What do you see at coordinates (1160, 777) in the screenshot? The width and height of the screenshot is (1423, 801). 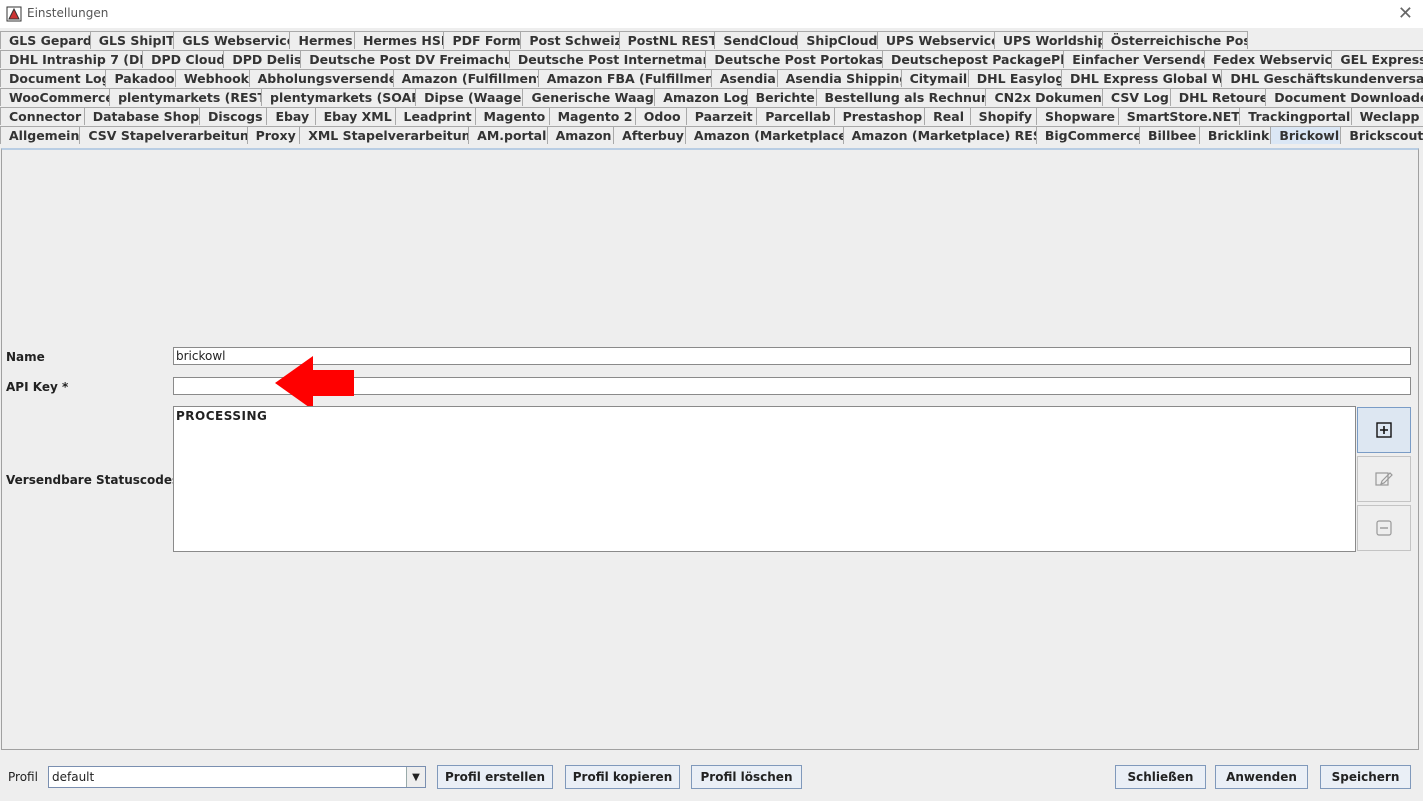 I see `schliessen-button: Schließen` at bounding box center [1160, 777].